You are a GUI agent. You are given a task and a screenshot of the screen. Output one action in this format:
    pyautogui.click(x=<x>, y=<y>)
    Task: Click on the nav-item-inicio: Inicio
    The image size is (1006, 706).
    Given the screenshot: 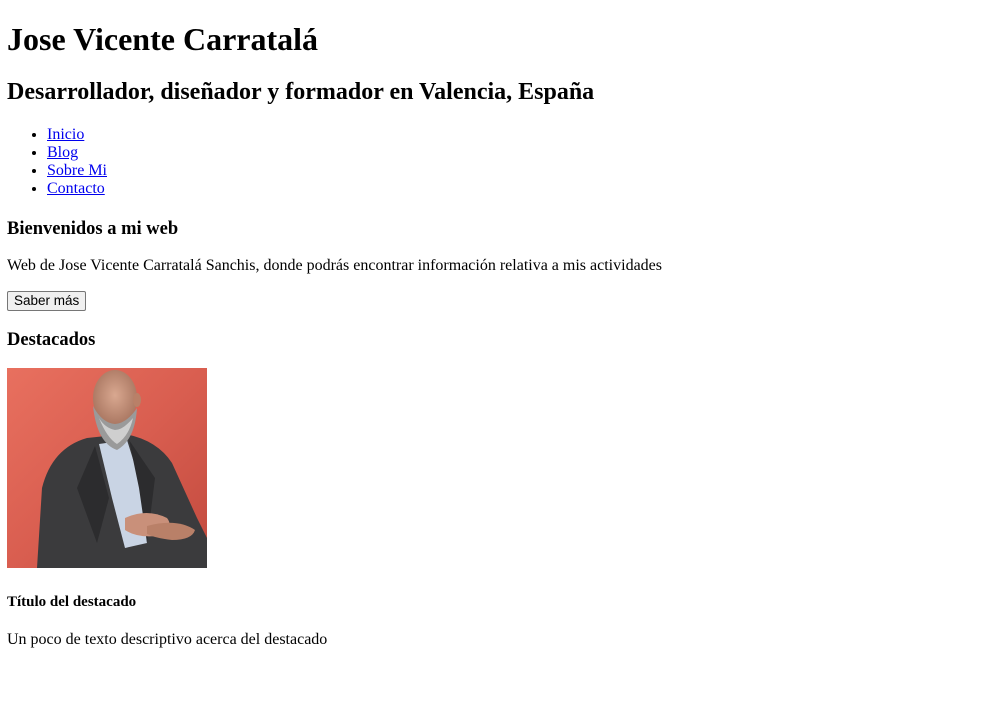 What is the action you would take?
    pyautogui.click(x=523, y=135)
    